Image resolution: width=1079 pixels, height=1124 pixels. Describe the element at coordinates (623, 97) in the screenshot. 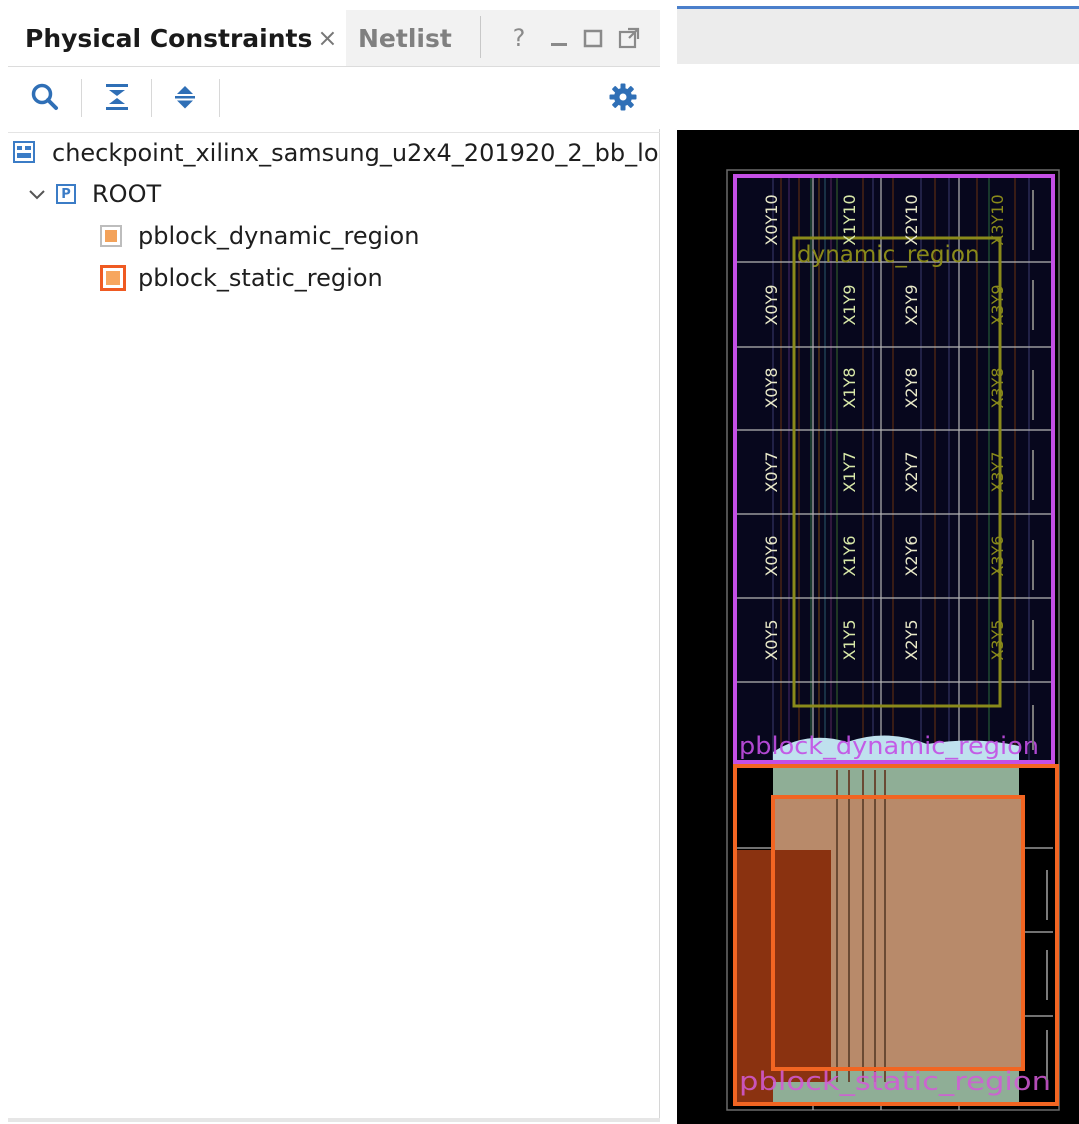

I see `gear-icon` at that location.